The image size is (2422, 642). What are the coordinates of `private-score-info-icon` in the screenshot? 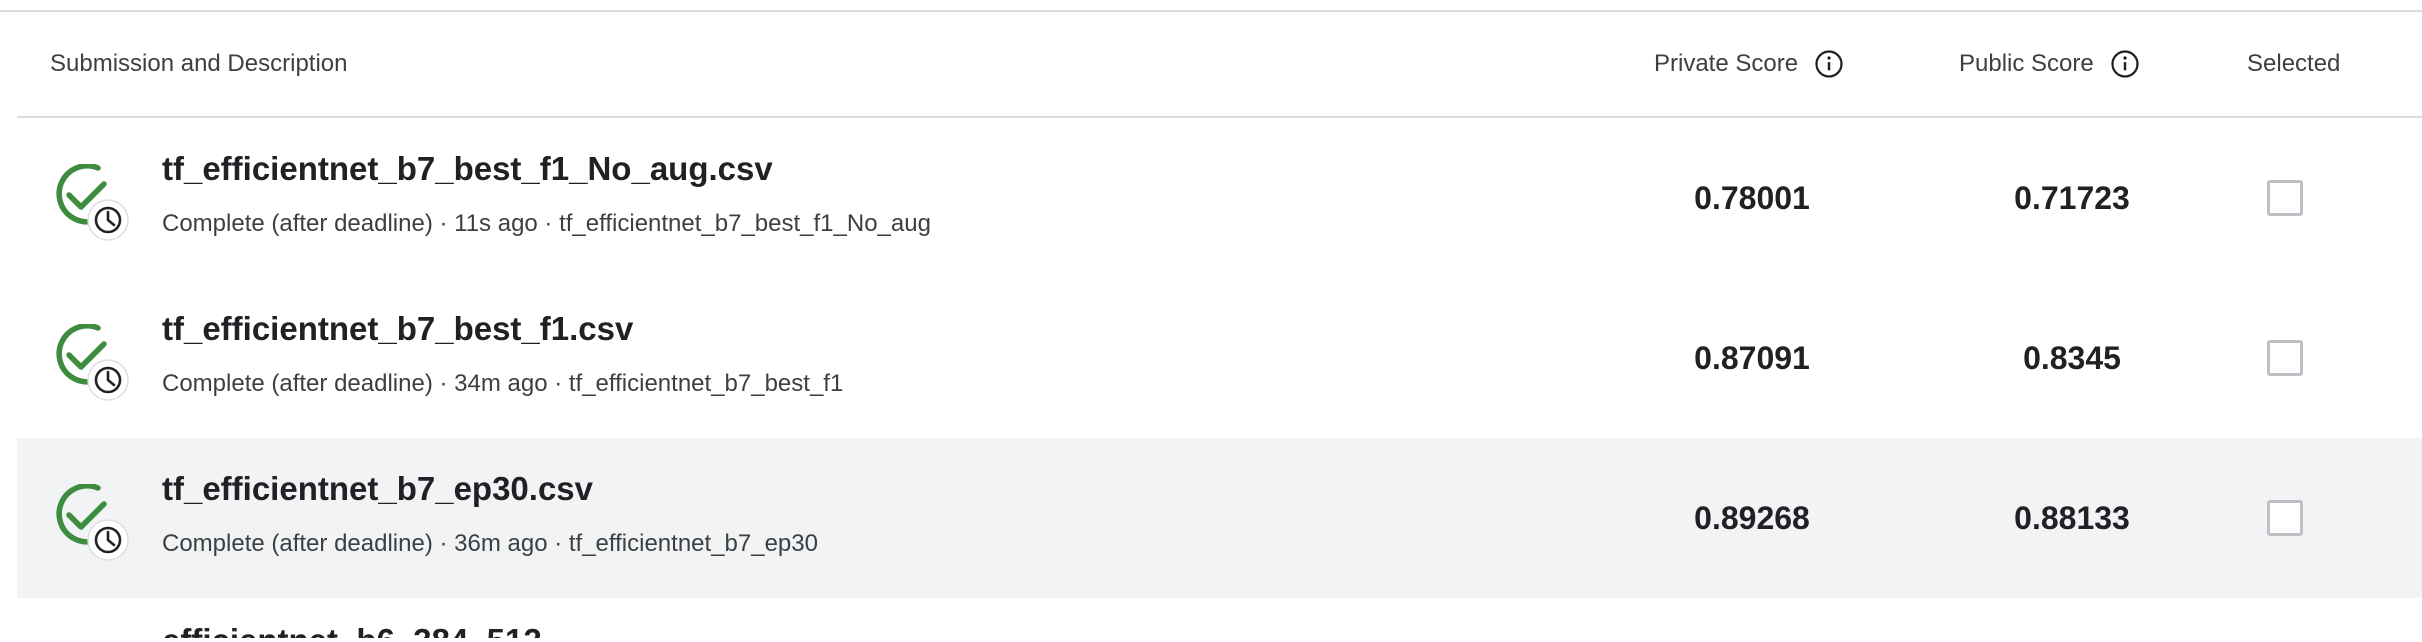 It's located at (1829, 64).